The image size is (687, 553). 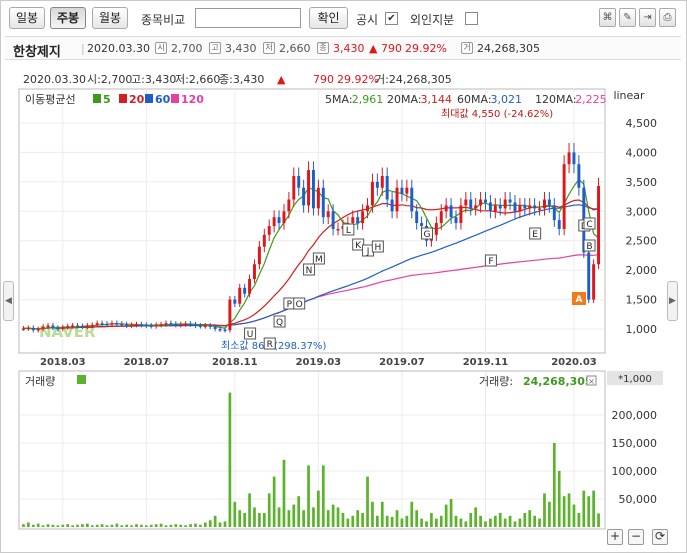 I want to click on header-open: 시:2,700, so click(x=109, y=79).